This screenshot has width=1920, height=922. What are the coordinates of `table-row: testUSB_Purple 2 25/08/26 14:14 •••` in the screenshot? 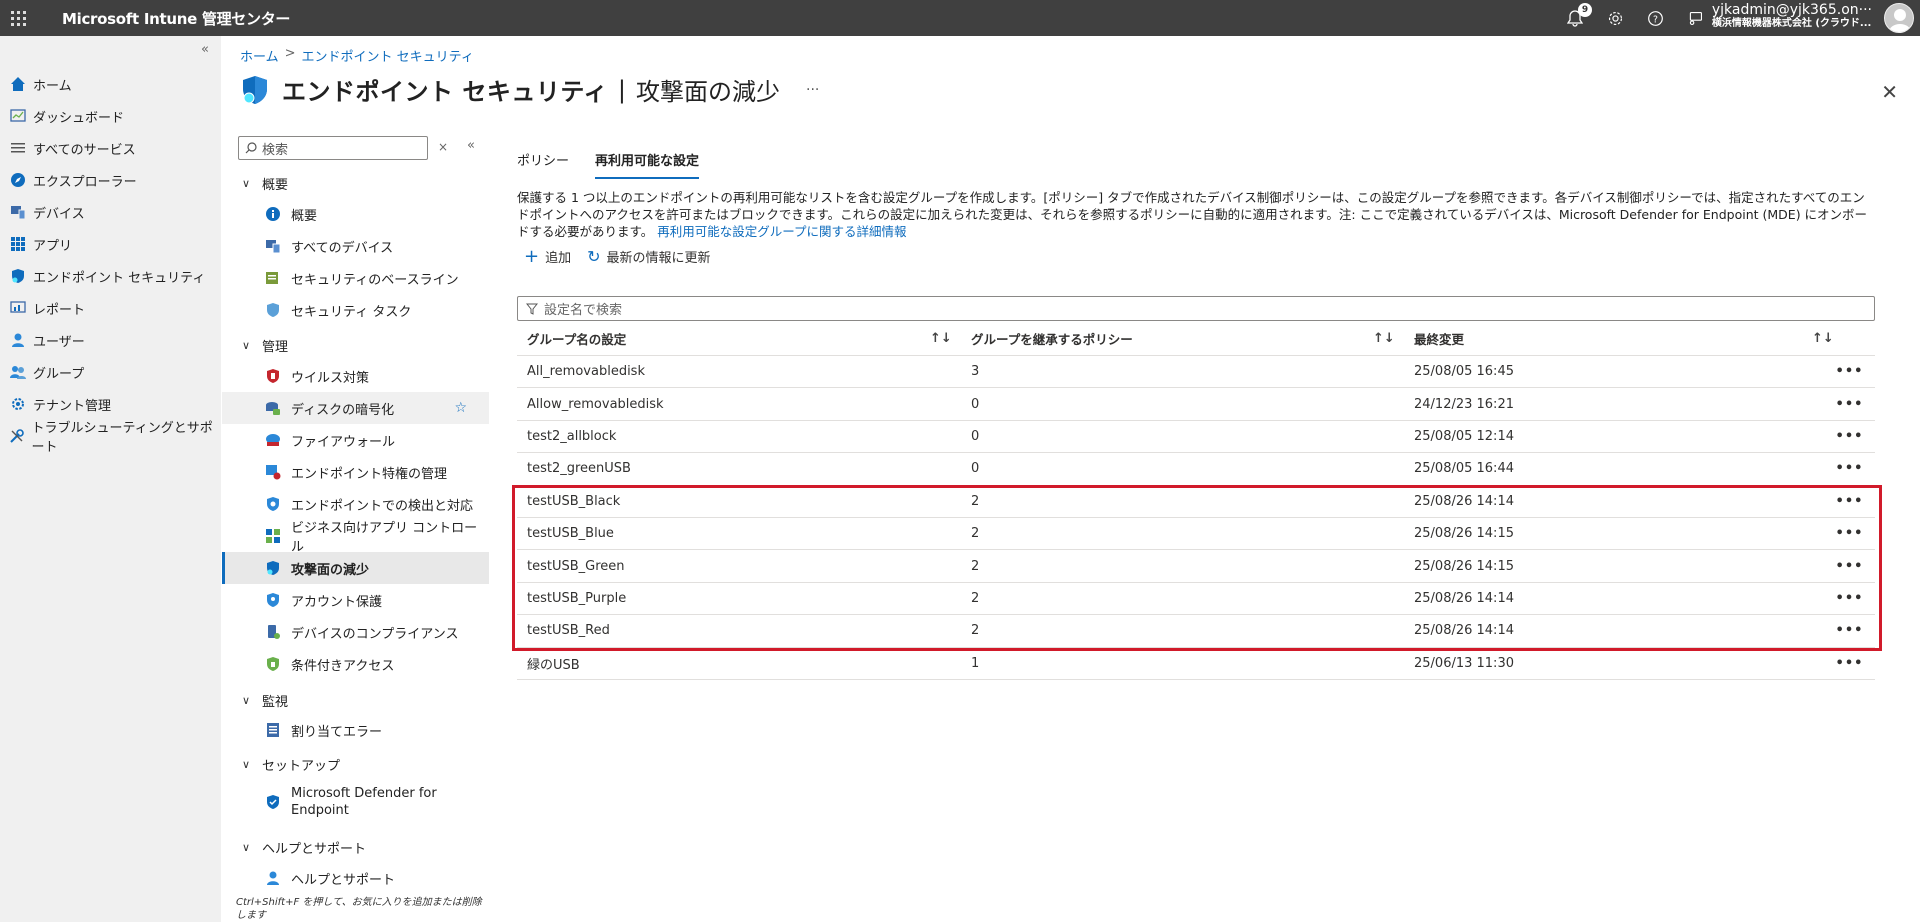 It's located at (1196, 599).